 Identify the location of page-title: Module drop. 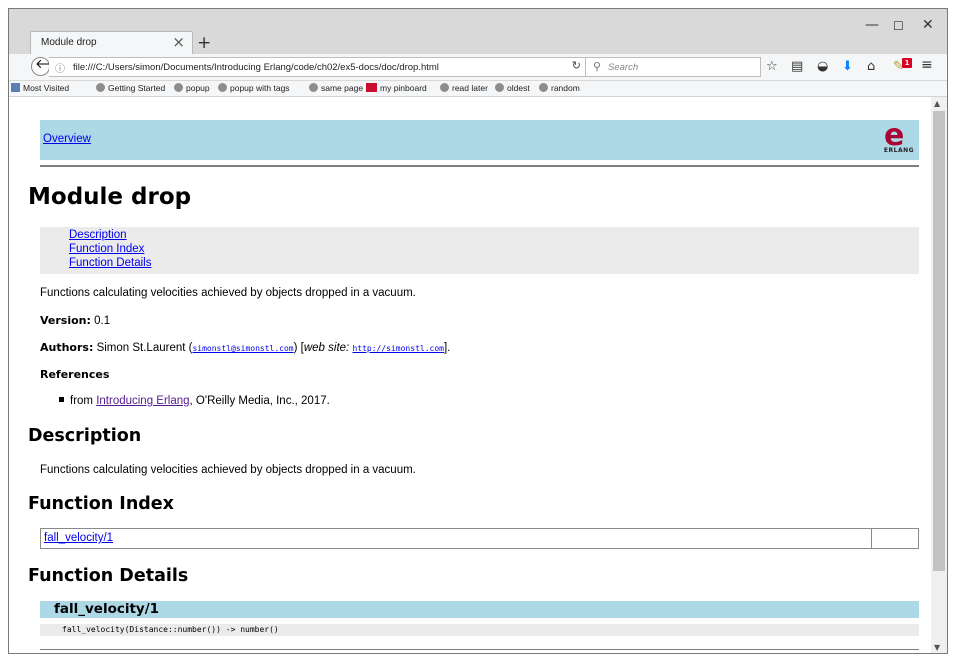
(110, 197).